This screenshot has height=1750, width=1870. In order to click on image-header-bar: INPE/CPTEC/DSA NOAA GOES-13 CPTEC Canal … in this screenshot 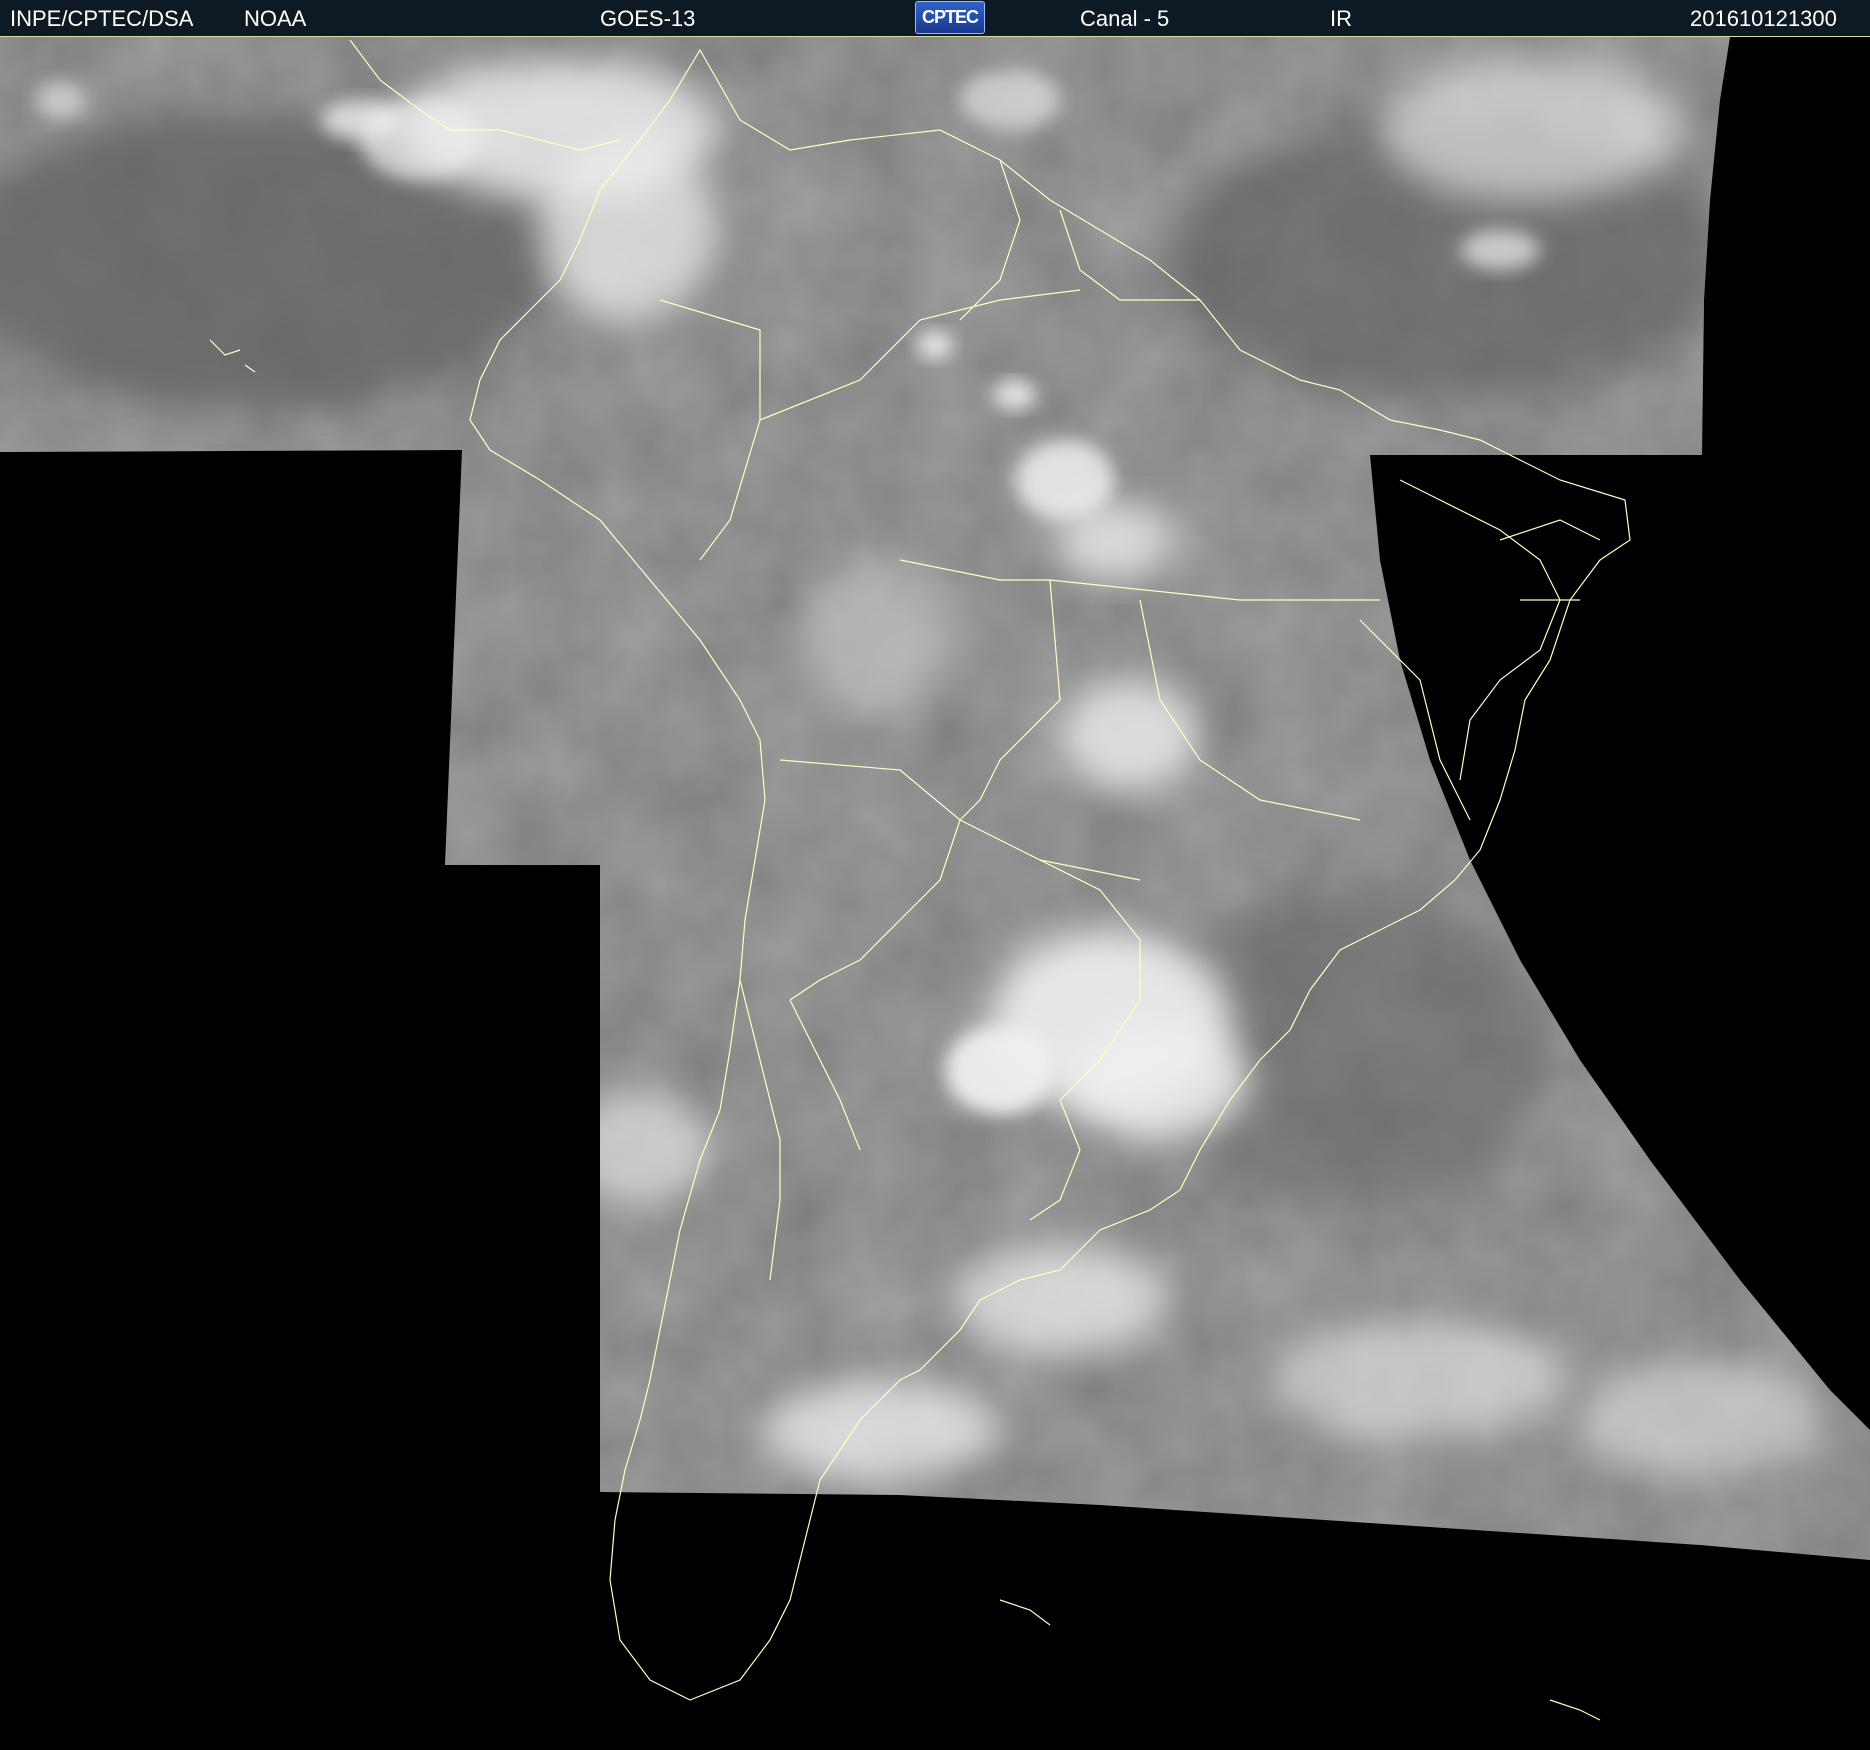, I will do `click(935, 18)`.